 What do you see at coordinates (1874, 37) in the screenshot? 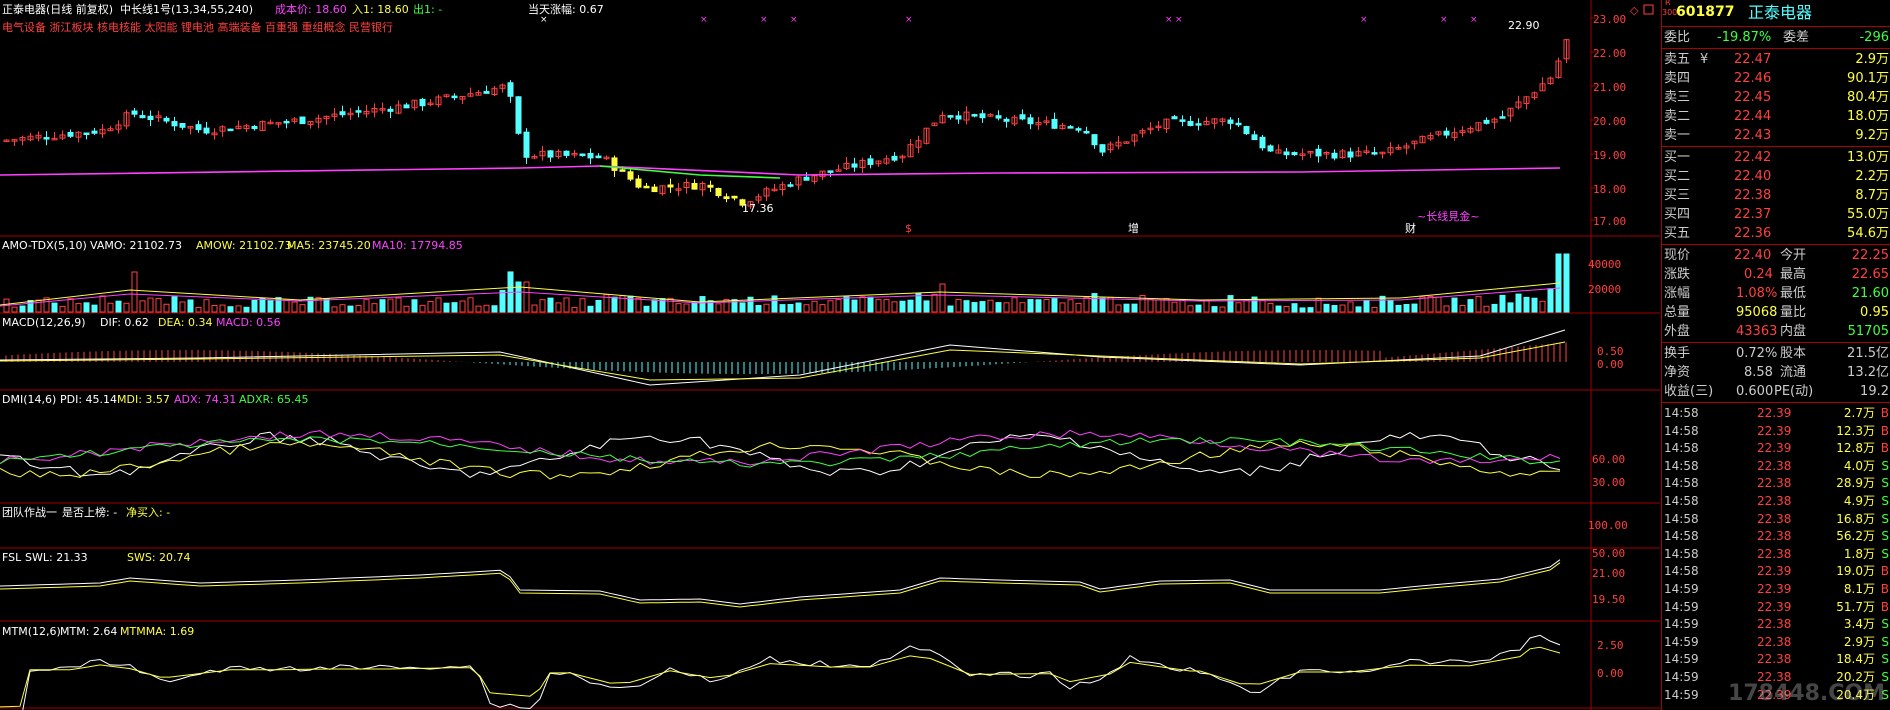
I see `commission-diff-value: -296` at bounding box center [1874, 37].